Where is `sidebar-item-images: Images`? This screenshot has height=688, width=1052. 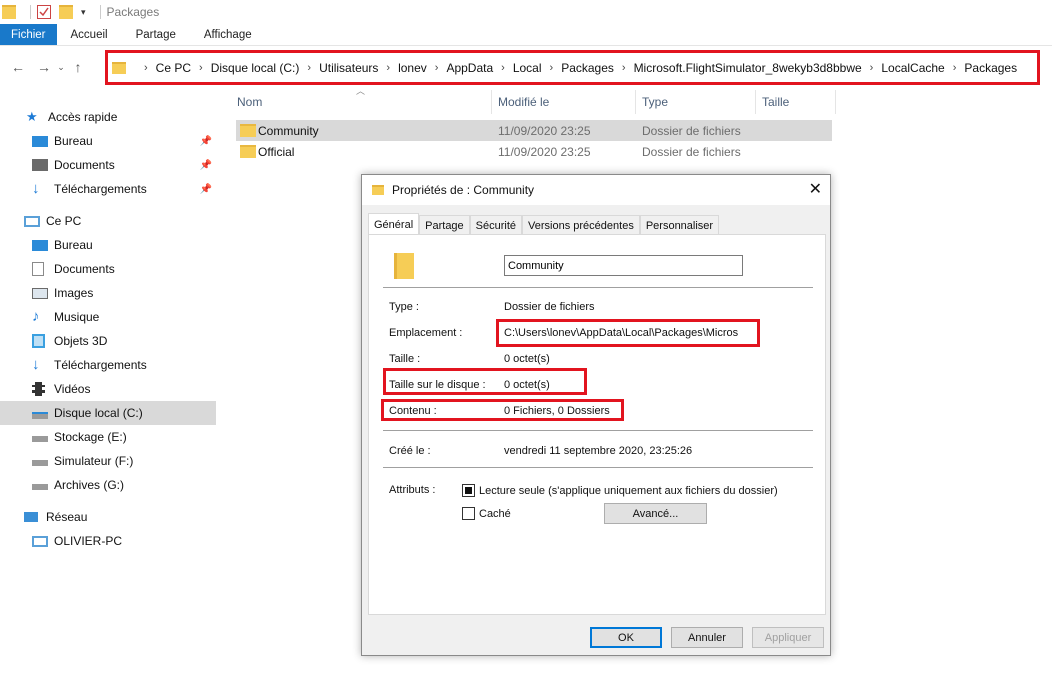
sidebar-item-images: Images is located at coordinates (108, 293).